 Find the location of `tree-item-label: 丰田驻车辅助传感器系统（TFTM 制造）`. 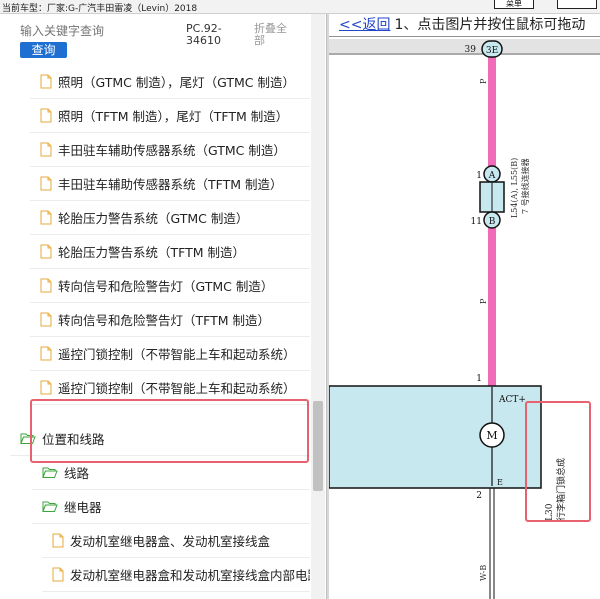

tree-item-label: 丰田驻车辅助传感器系统（TFTM 制造） is located at coordinates (170, 184).